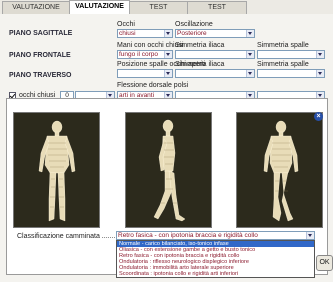 The height and width of the screenshot is (282, 333). What do you see at coordinates (40, 75) in the screenshot?
I see `row-label-traverso: PIANO TRAVERSO` at bounding box center [40, 75].